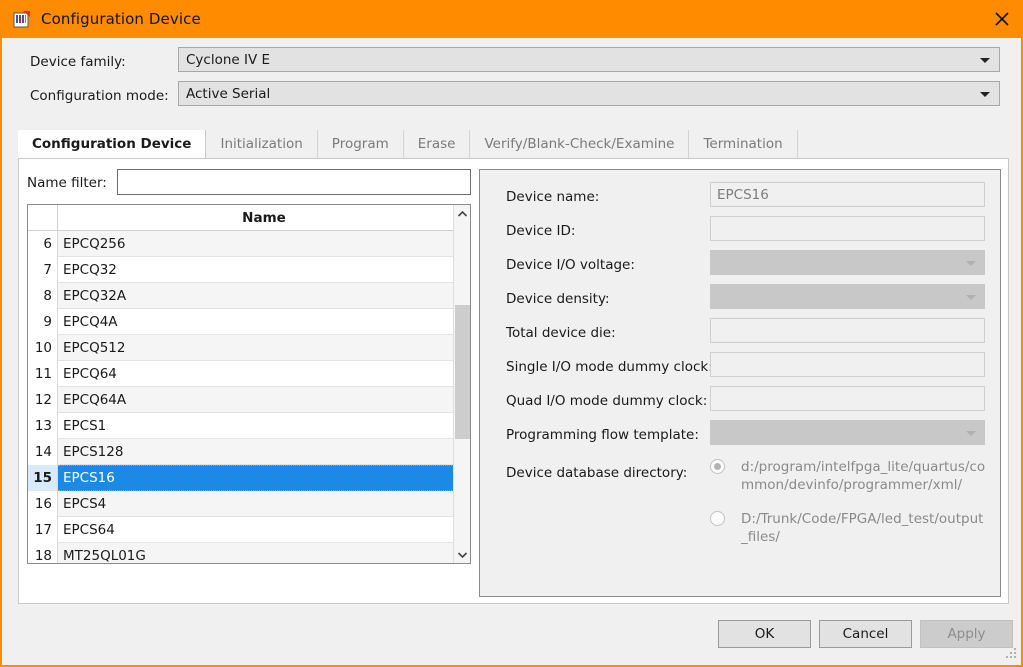 The height and width of the screenshot is (667, 1023). I want to click on row-index: 11, so click(43, 374).